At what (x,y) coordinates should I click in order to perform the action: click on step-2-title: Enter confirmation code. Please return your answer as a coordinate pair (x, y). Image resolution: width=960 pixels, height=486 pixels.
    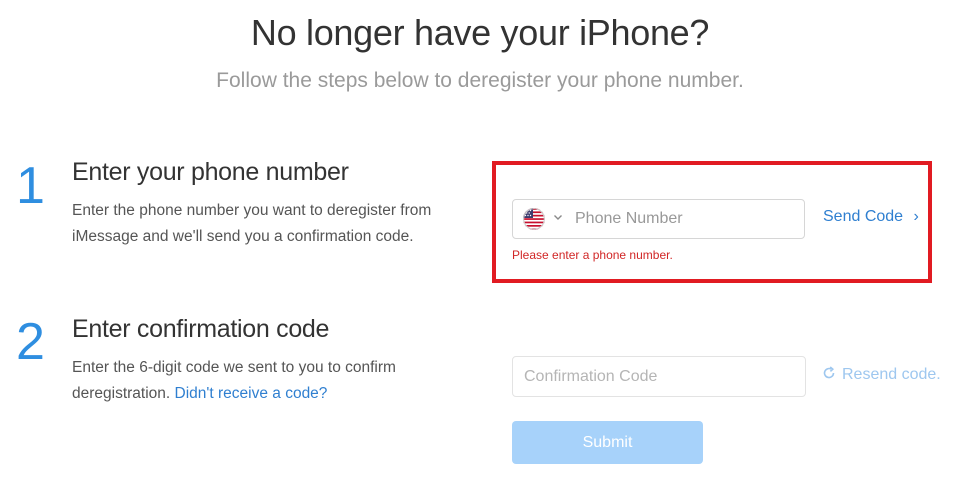
    Looking at the image, I should click on (201, 329).